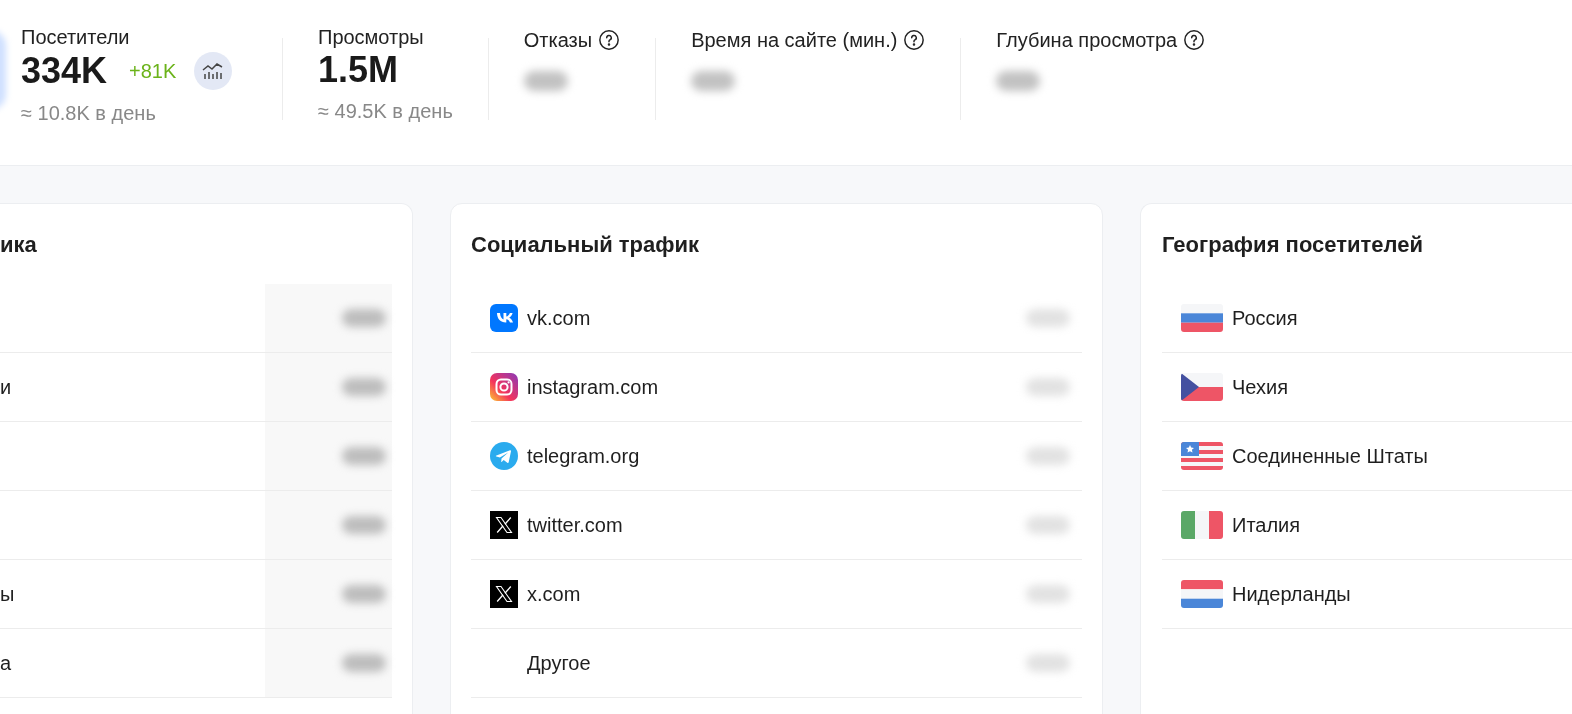 The image size is (1572, 714). Describe the element at coordinates (559, 318) in the screenshot. I see `site-name: vk.com` at that location.